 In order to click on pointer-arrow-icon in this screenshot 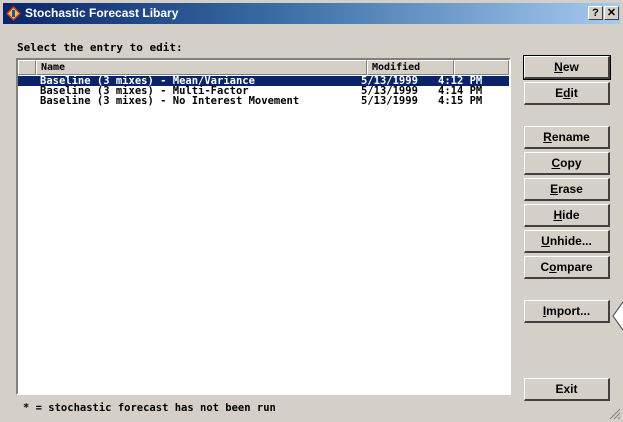, I will do `click(617, 316)`.